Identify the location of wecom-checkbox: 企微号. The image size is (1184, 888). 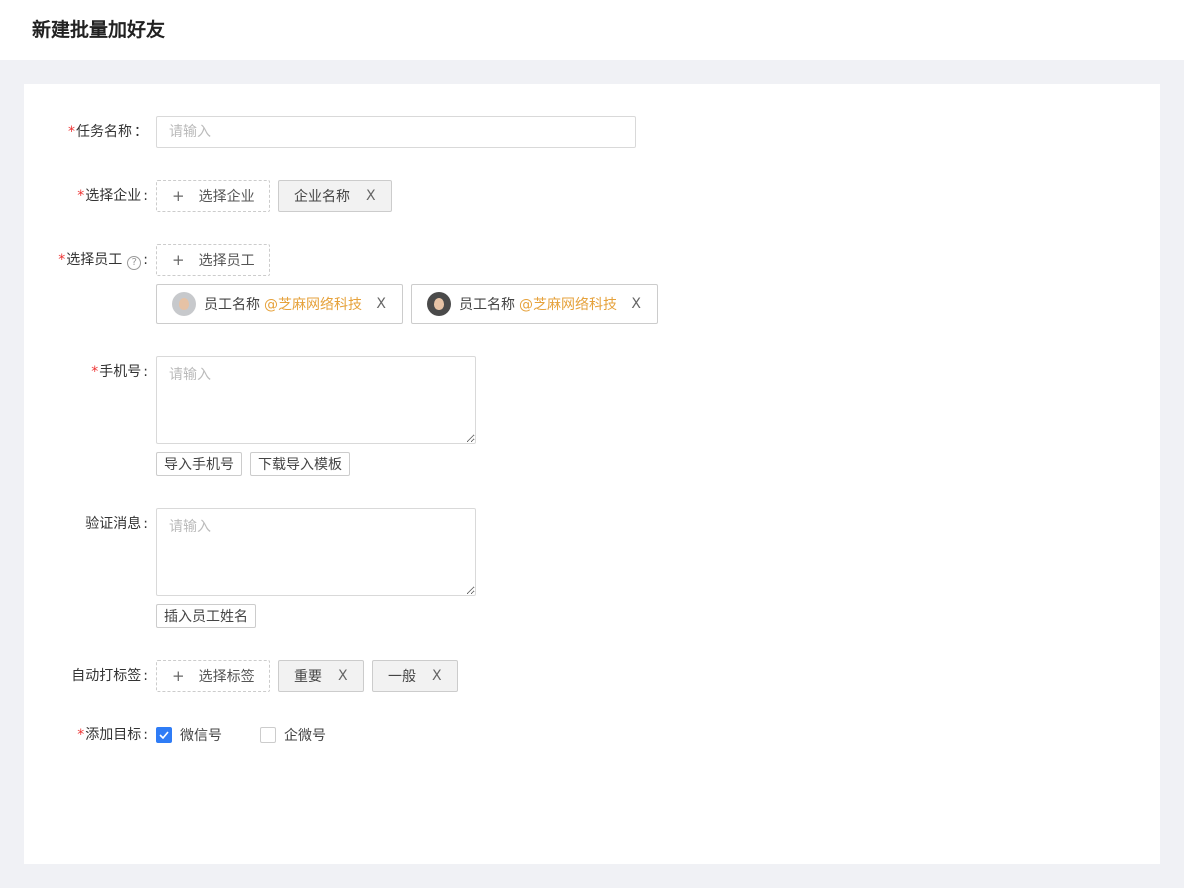
(293, 735).